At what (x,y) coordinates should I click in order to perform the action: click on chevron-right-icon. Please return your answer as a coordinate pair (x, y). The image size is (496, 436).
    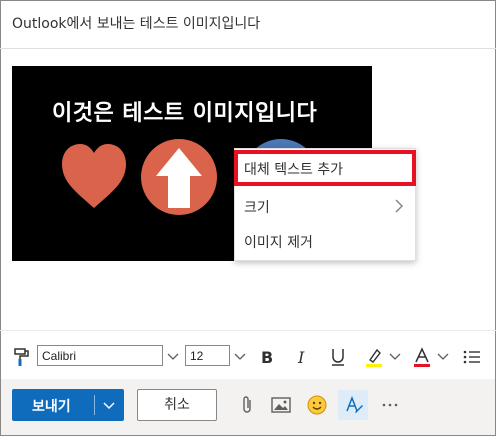
    Looking at the image, I should click on (399, 206).